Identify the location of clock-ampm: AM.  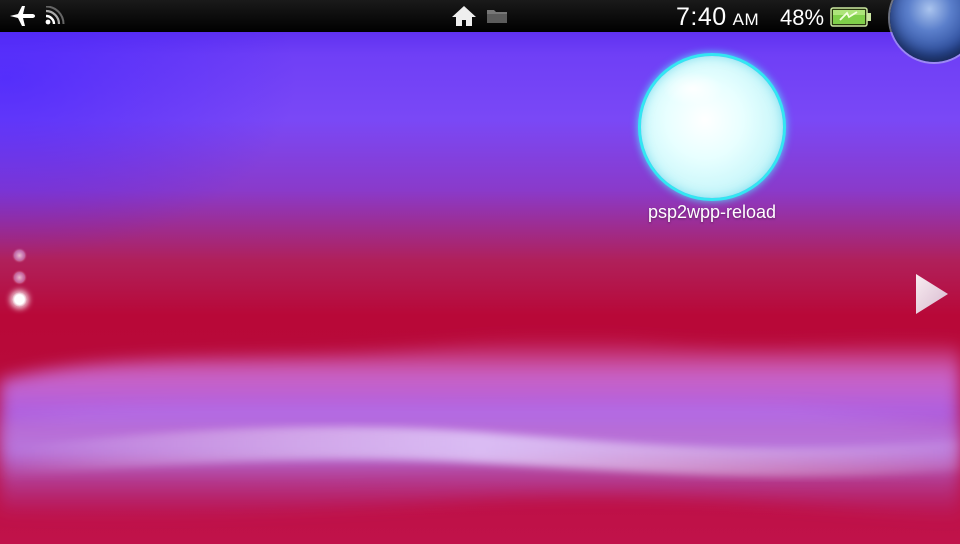
(746, 19).